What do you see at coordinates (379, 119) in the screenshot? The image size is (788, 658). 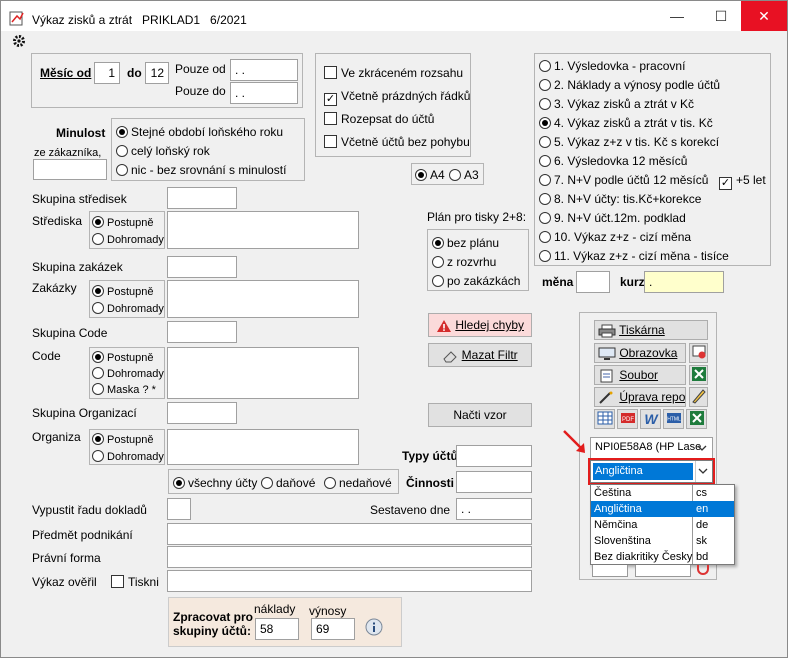 I see `rozepsat-checkbox: Rozepsat do účtů` at bounding box center [379, 119].